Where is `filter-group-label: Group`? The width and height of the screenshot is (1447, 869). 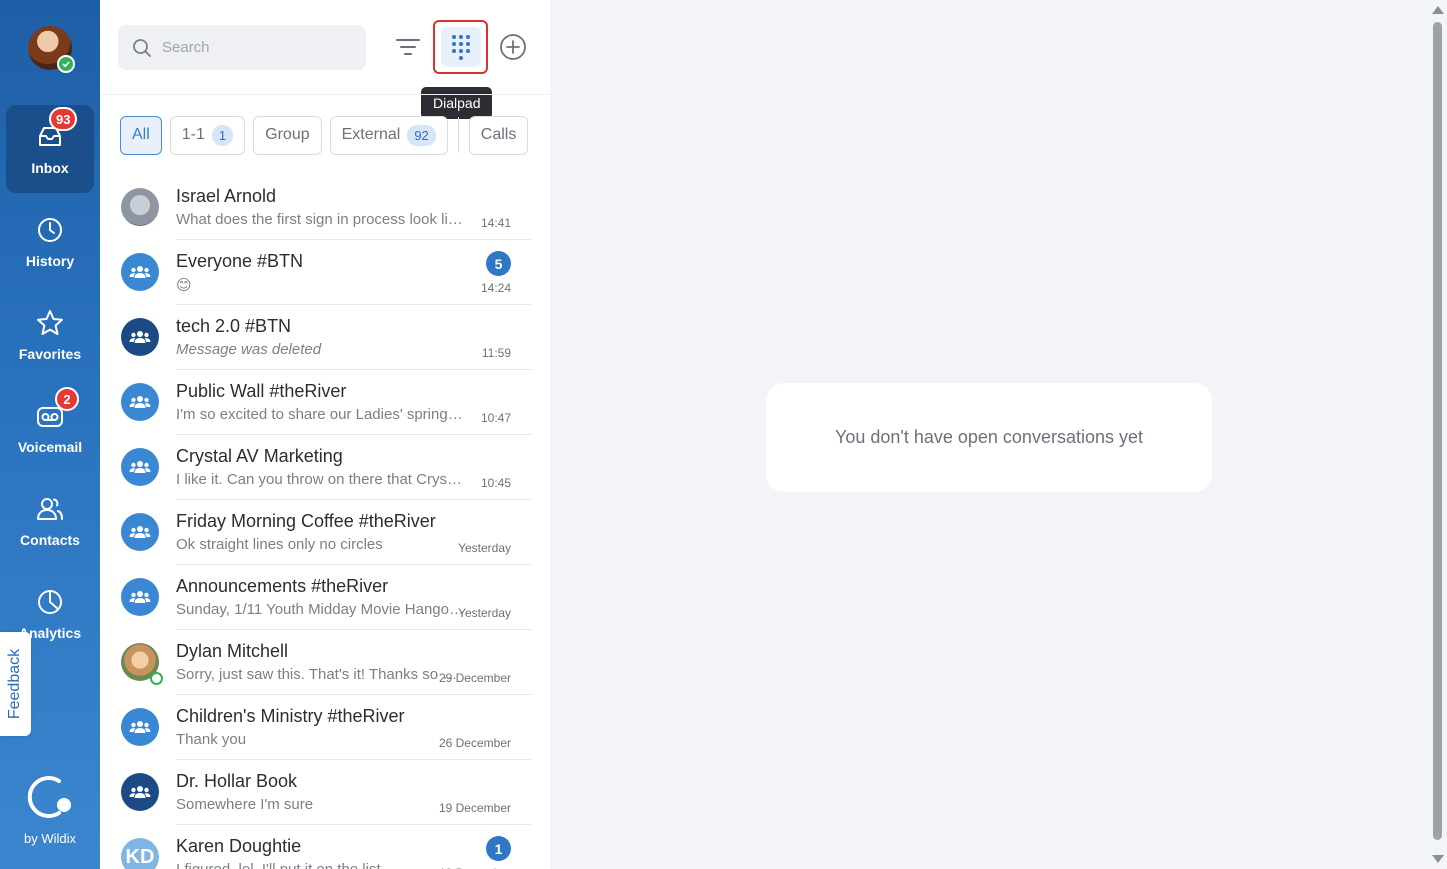
filter-group-label: Group is located at coordinates (287, 134).